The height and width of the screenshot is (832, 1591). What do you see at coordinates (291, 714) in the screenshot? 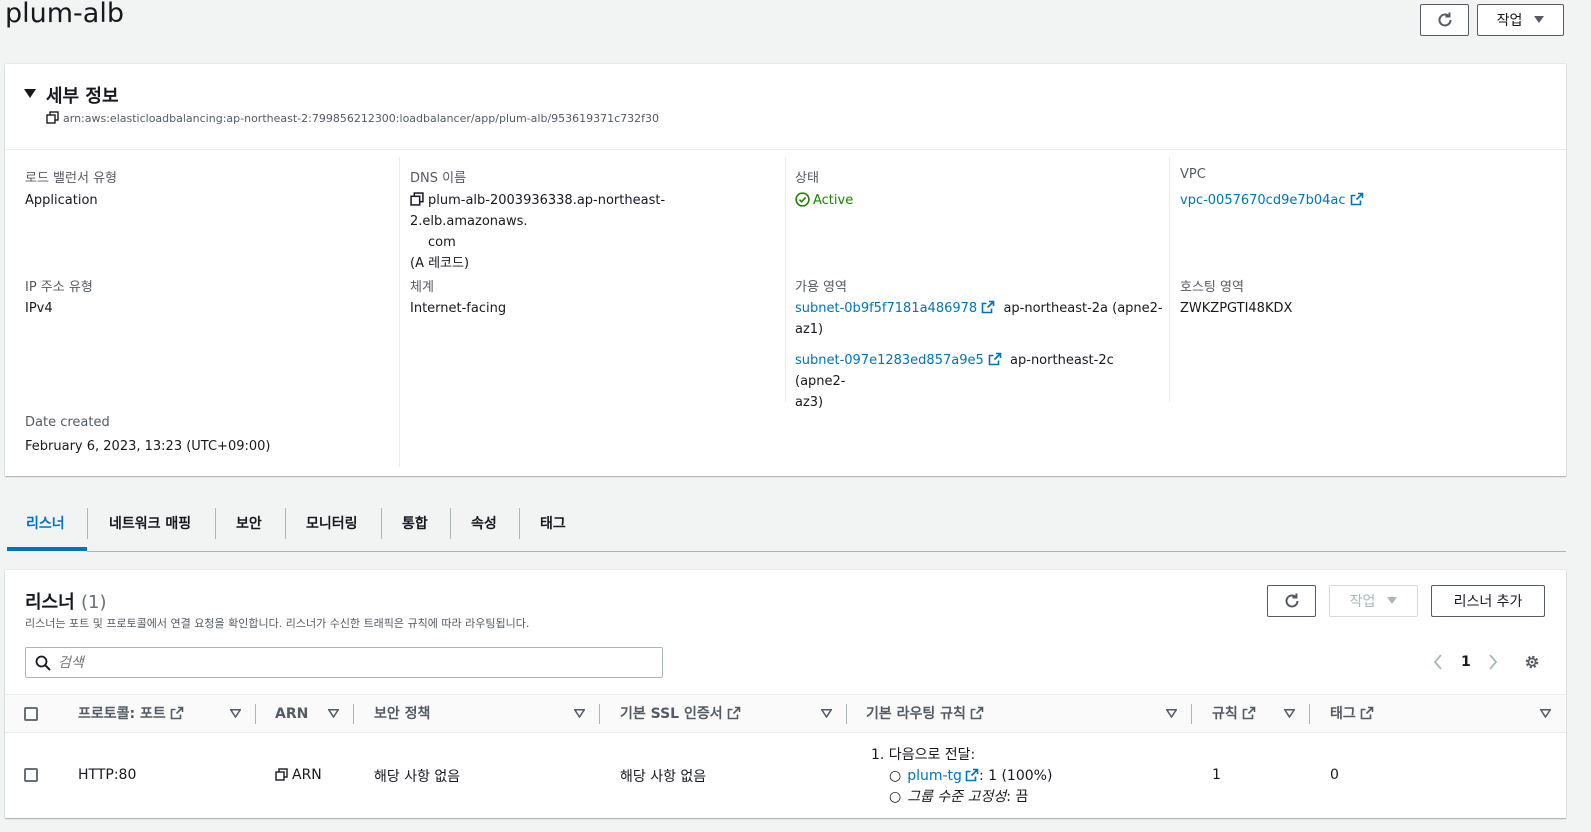
I see `column-arn: ARN` at bounding box center [291, 714].